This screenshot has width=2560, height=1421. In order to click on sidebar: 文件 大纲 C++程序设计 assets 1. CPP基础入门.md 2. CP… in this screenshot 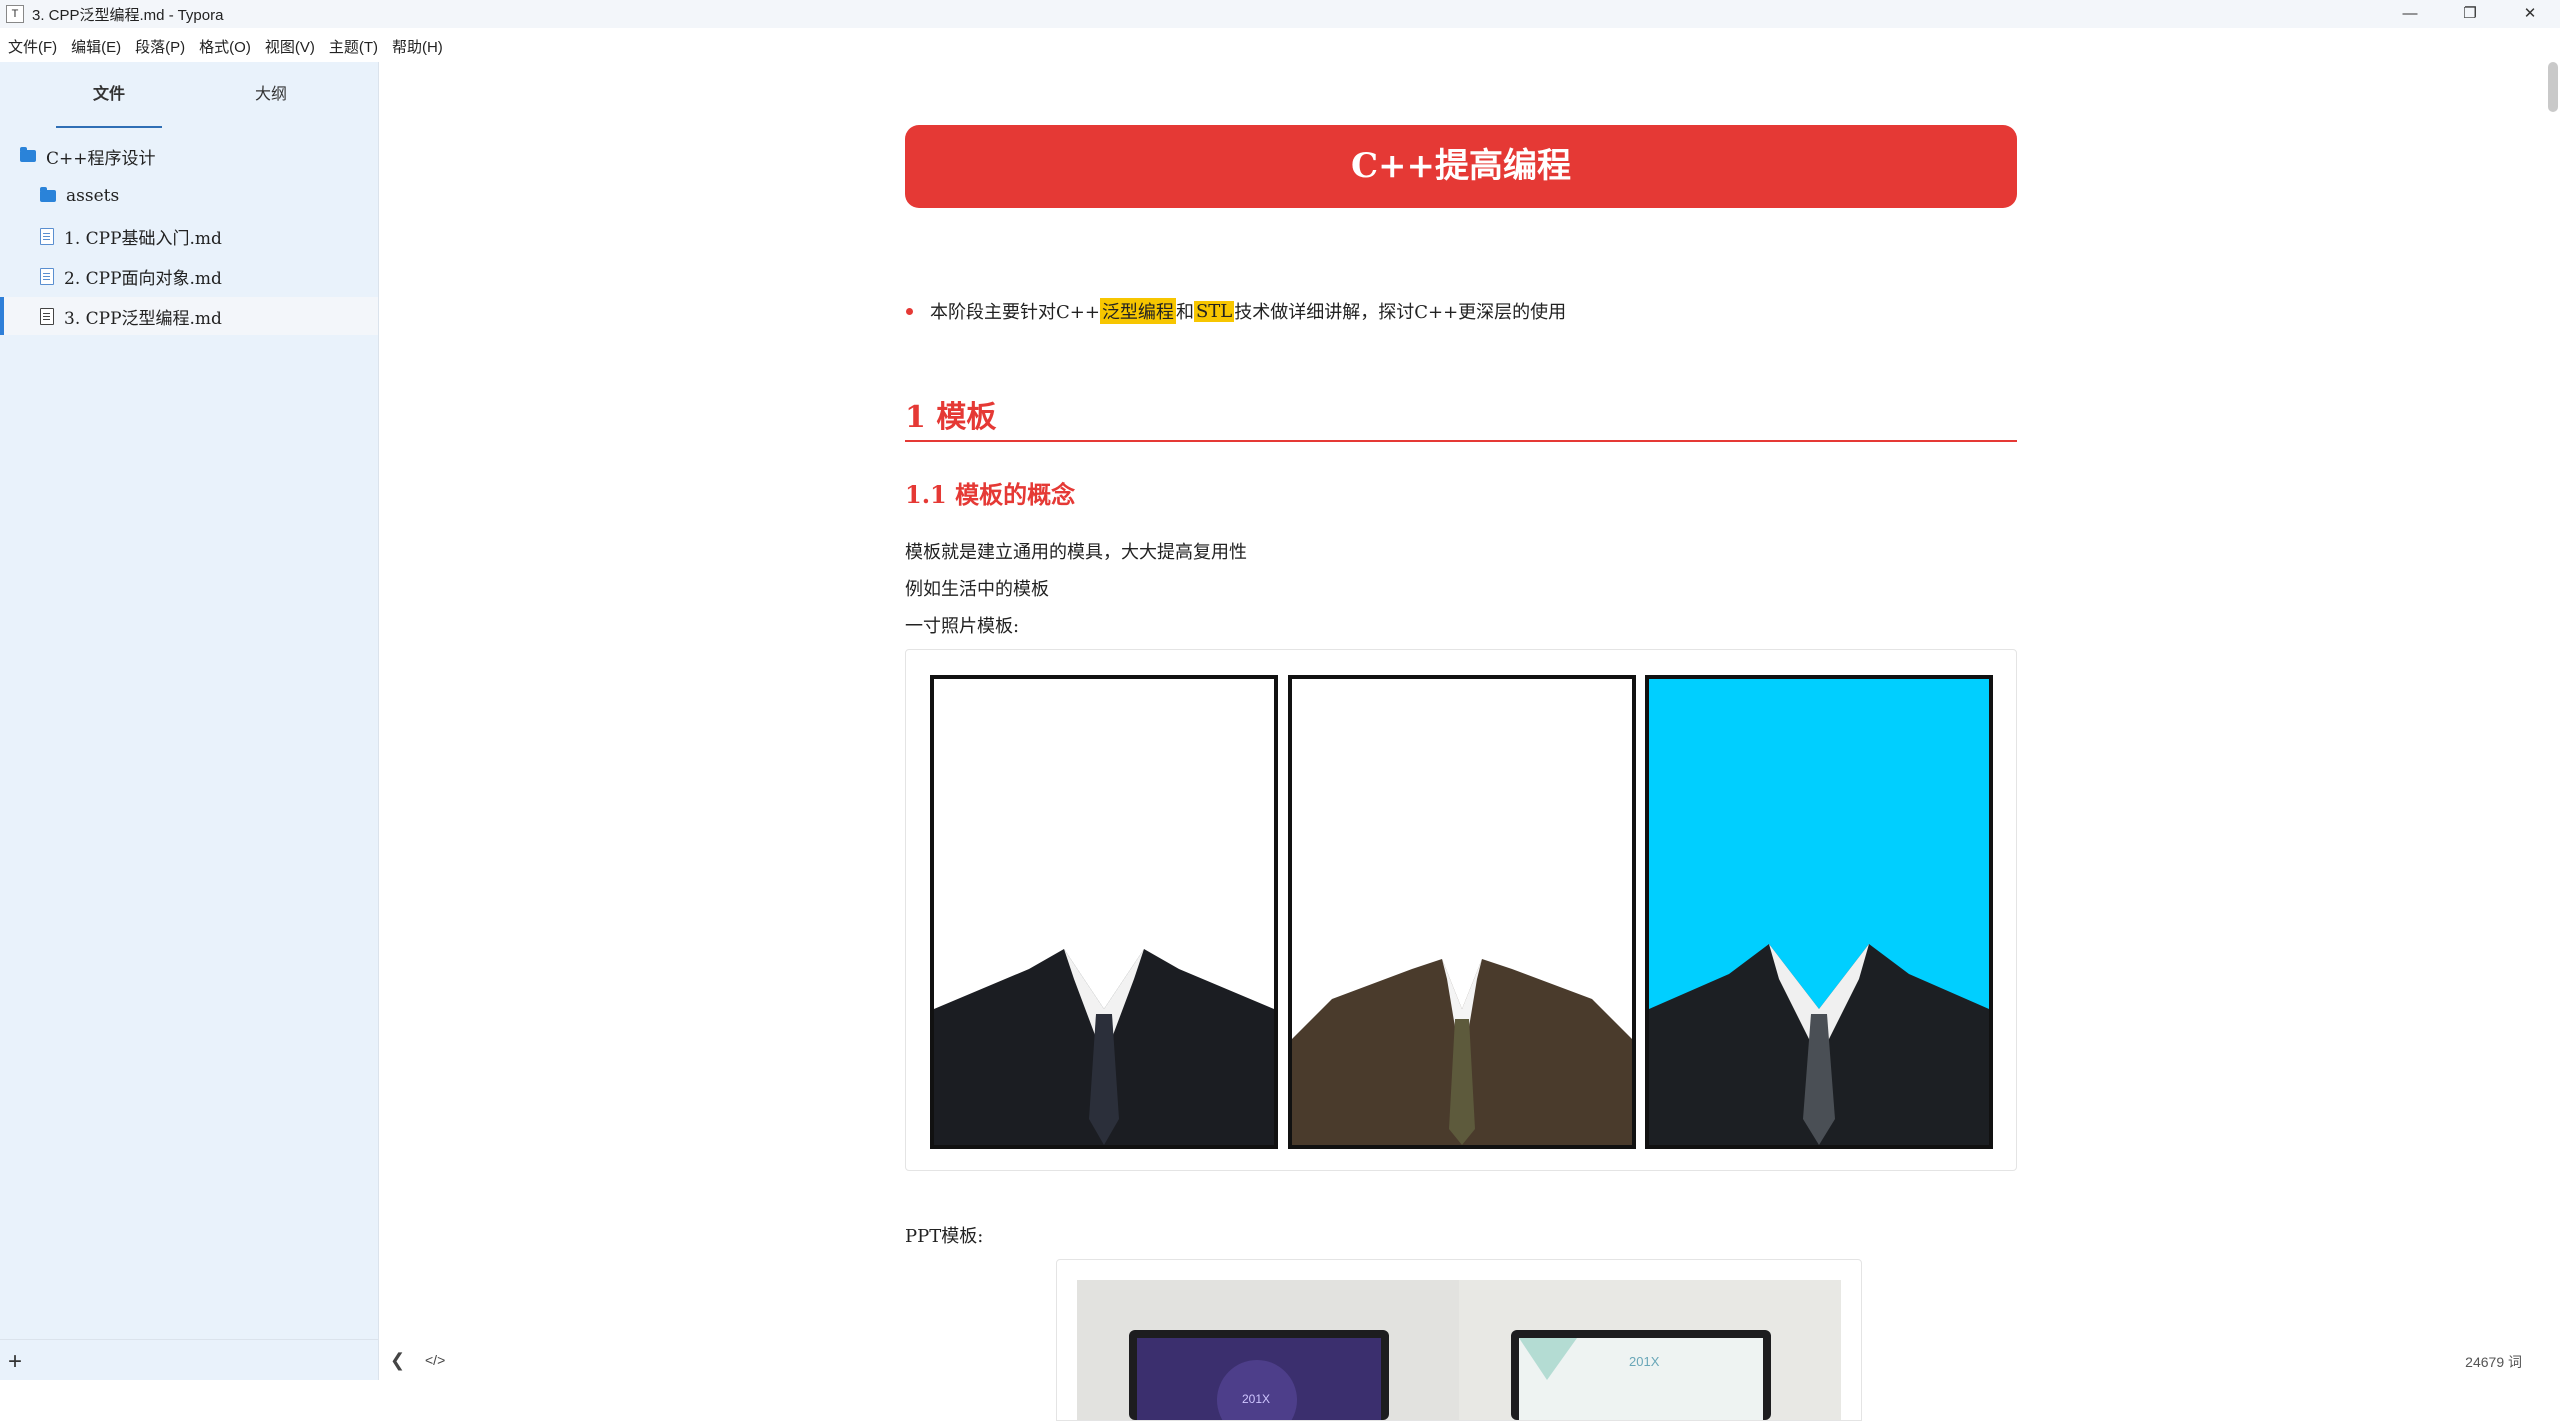, I will do `click(189, 721)`.